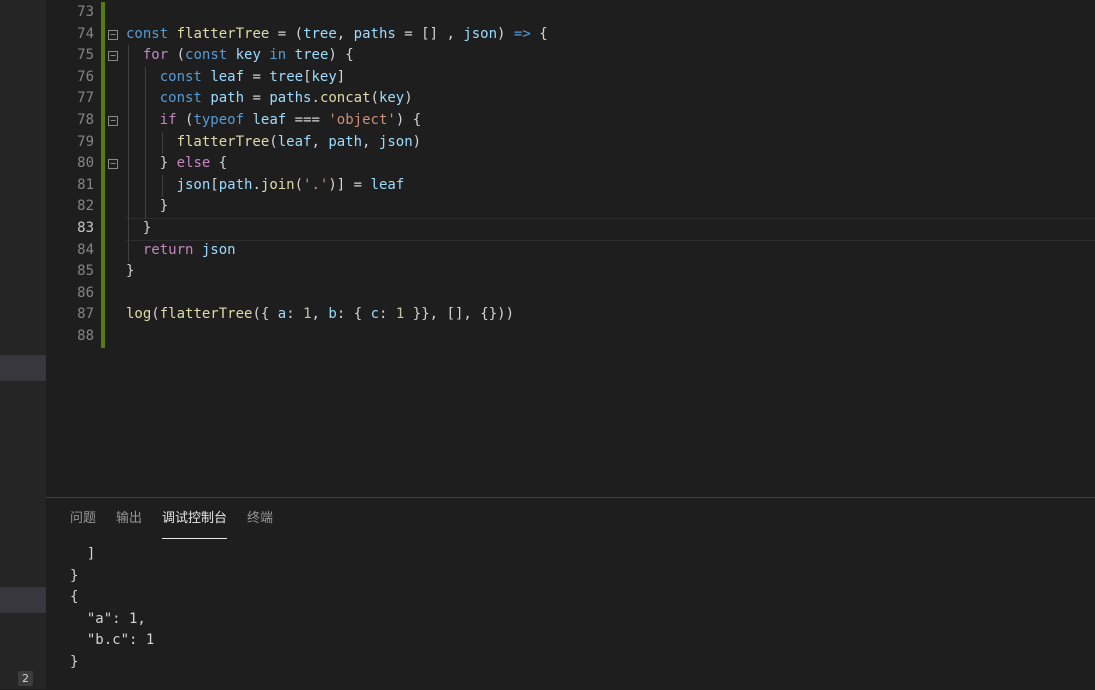 The height and width of the screenshot is (690, 1095). Describe the element at coordinates (570, 337) in the screenshot. I see `code-line: 88` at that location.